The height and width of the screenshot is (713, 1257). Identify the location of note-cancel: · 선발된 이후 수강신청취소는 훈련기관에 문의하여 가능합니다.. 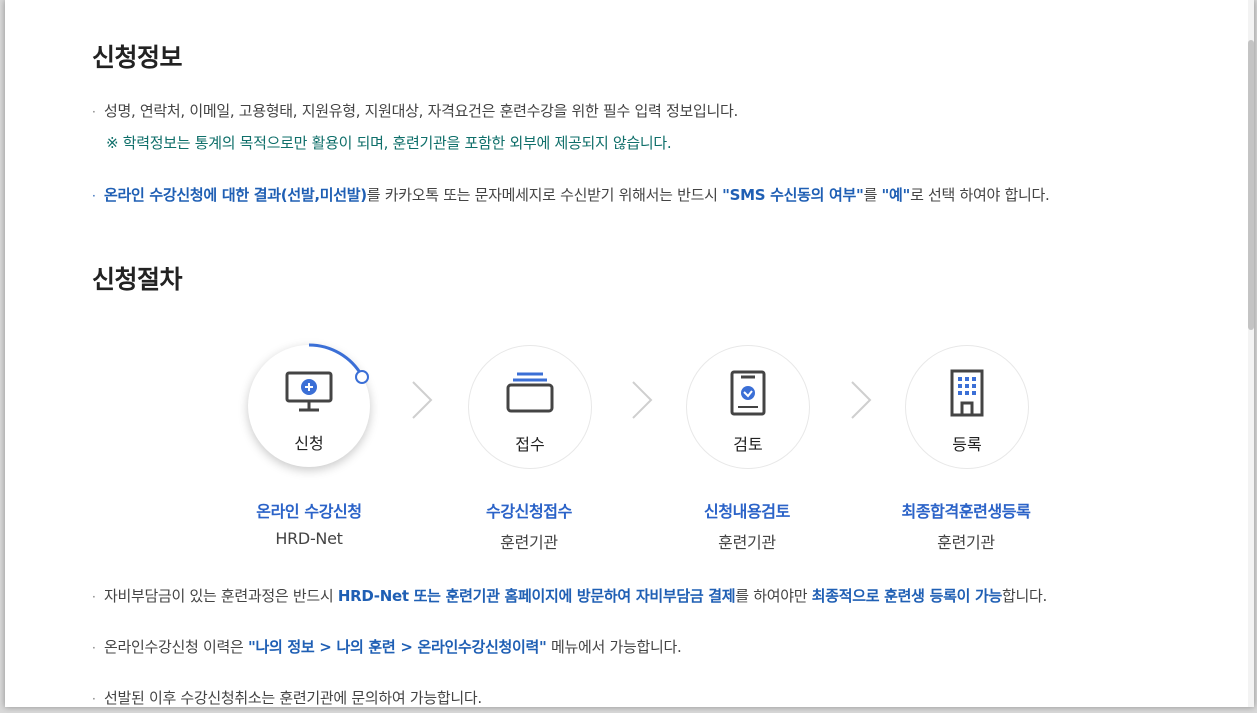
(287, 697).